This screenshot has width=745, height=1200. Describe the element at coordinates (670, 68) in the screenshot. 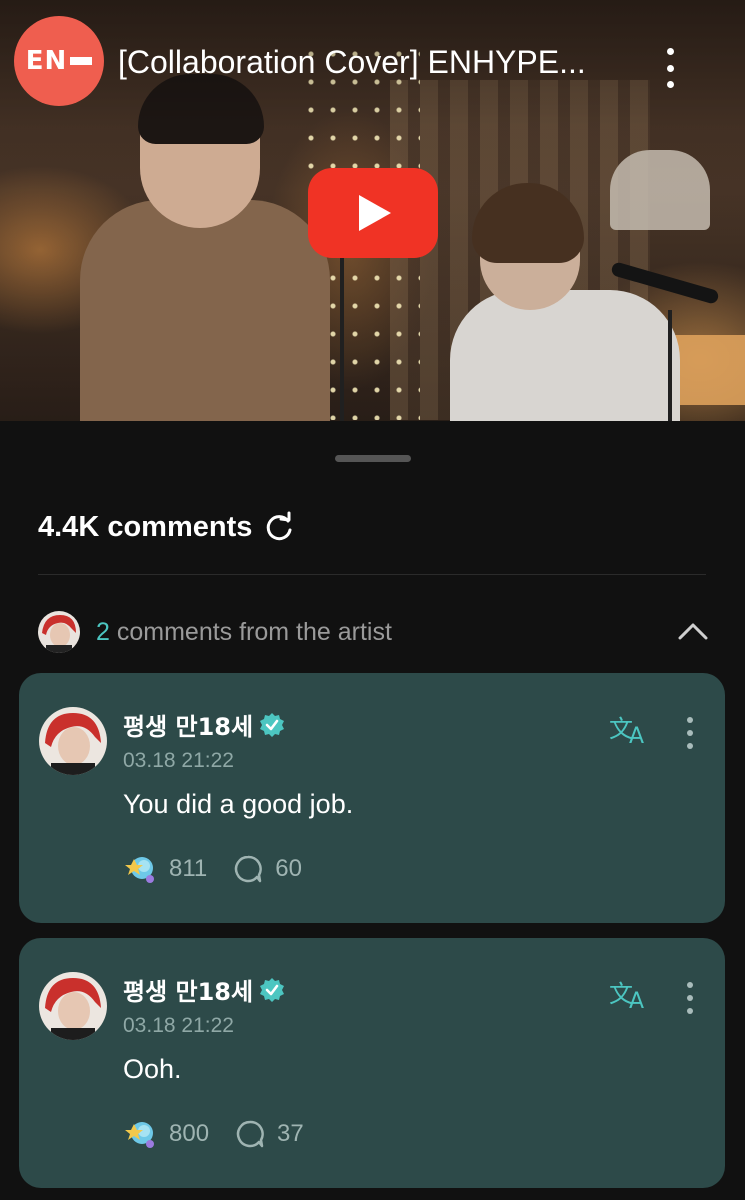

I see `more-options-icon` at that location.